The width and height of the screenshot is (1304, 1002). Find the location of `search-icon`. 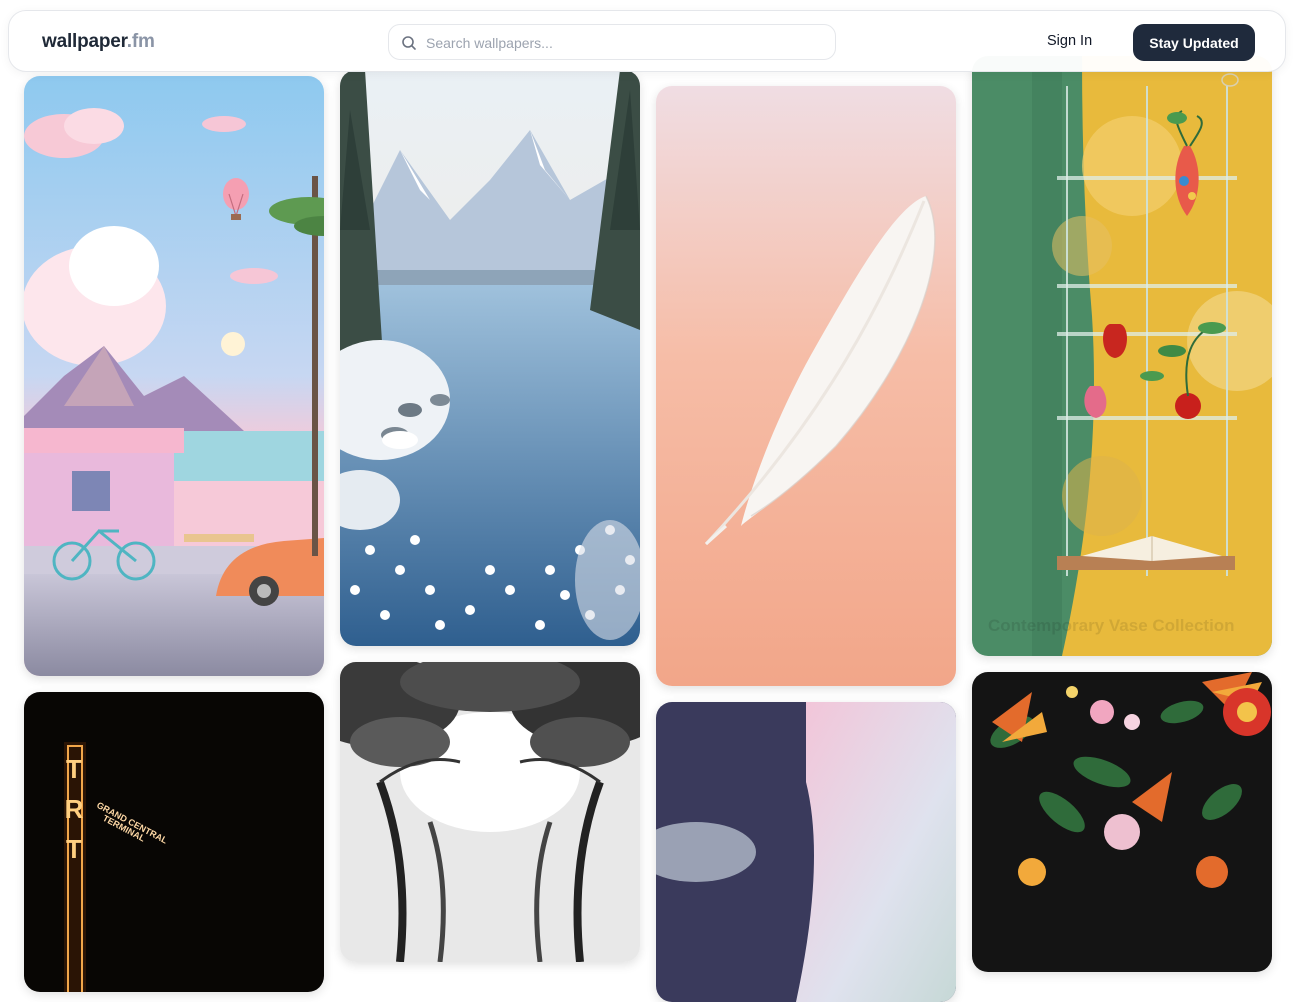

search-icon is located at coordinates (409, 43).